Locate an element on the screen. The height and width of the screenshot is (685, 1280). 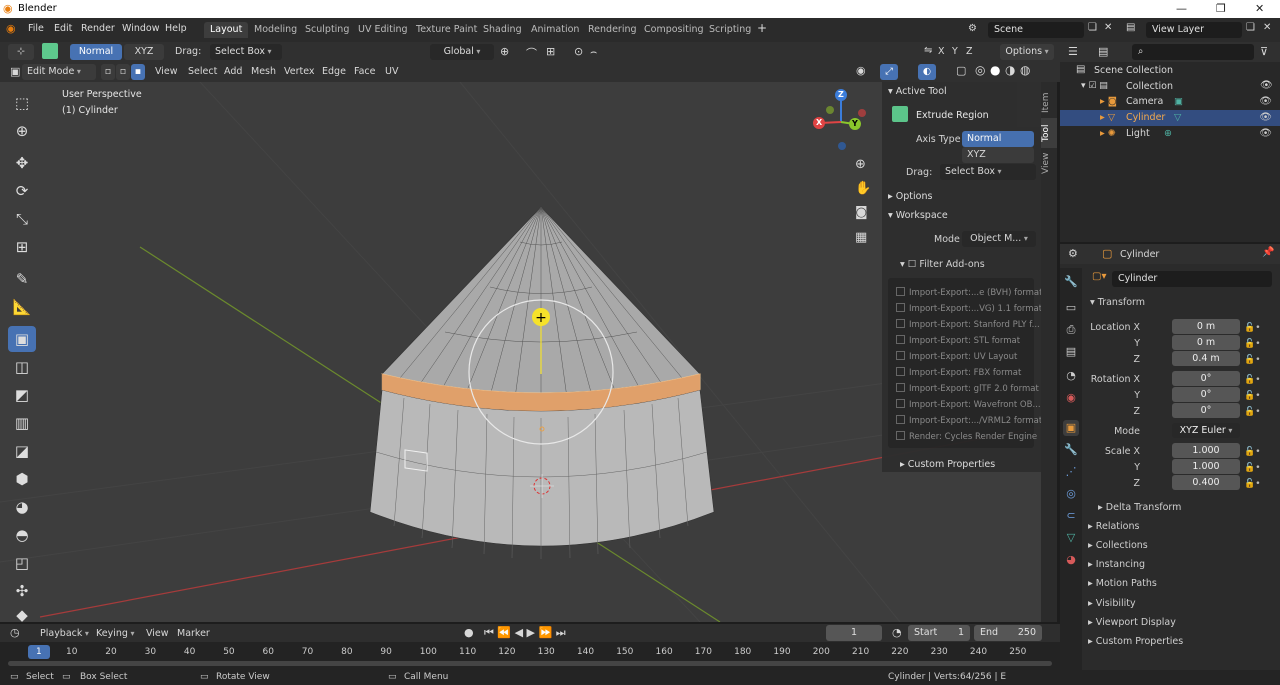
motion-paths-header: ▸ Motion Paths is located at coordinates (1122, 583).